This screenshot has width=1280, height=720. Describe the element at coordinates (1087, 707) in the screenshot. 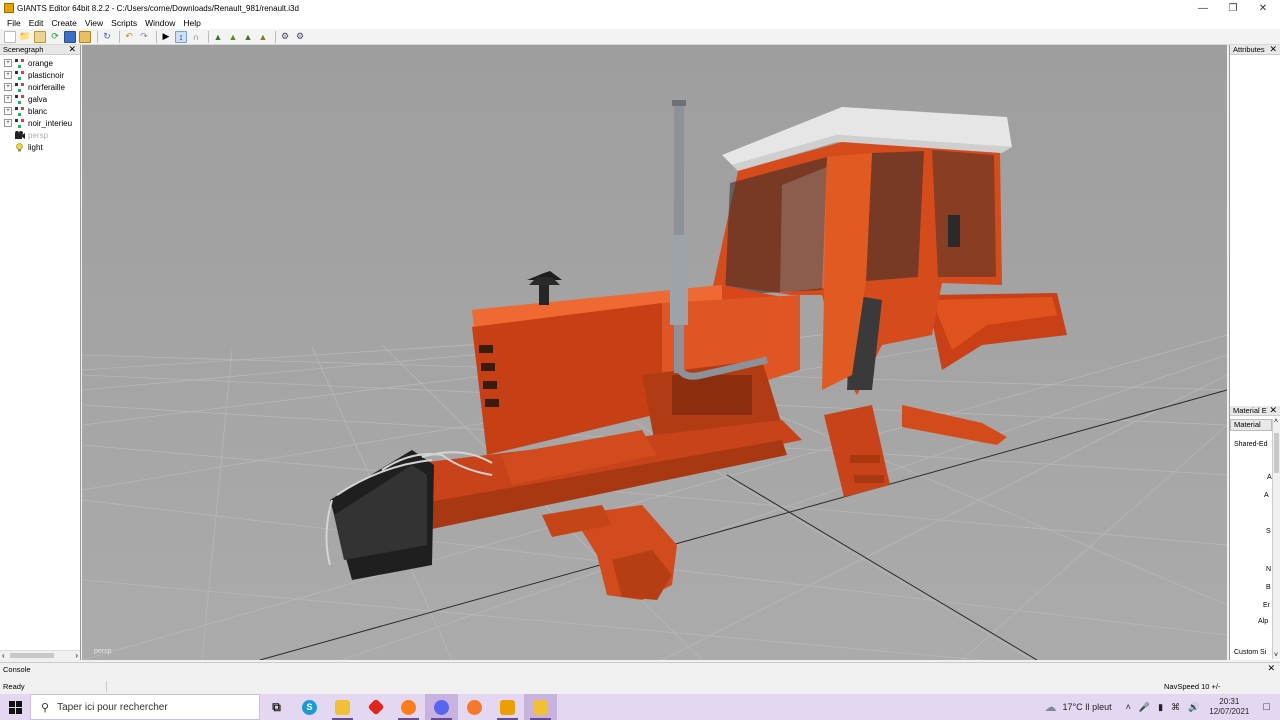

I see `weather-text: 17°C Il pleut` at that location.